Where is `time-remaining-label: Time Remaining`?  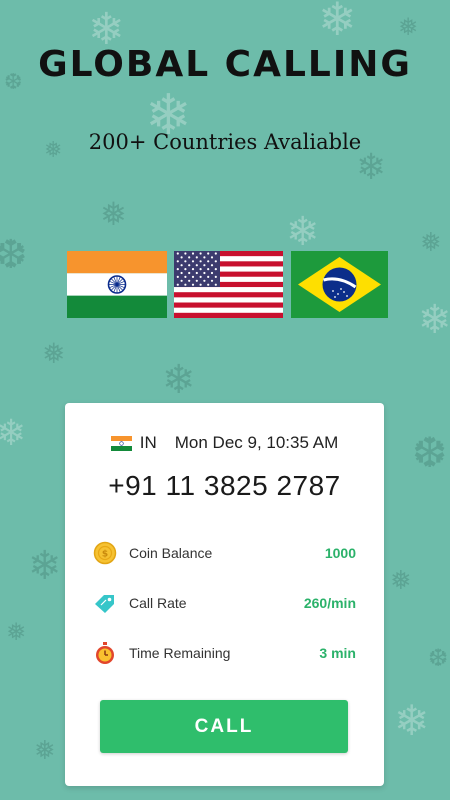
time-remaining-label: Time Remaining is located at coordinates (180, 653).